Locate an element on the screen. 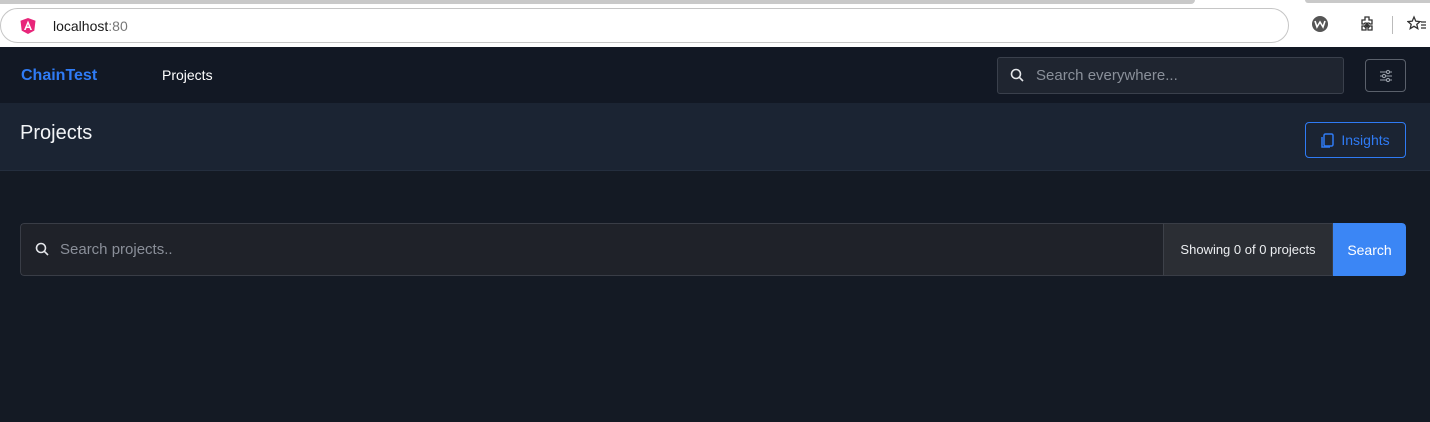  favorites-icon is located at coordinates (1417, 24).